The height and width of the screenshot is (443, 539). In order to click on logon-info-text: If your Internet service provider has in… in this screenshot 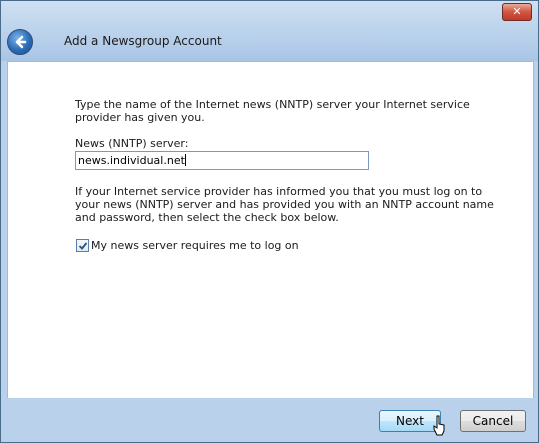, I will do `click(284, 204)`.